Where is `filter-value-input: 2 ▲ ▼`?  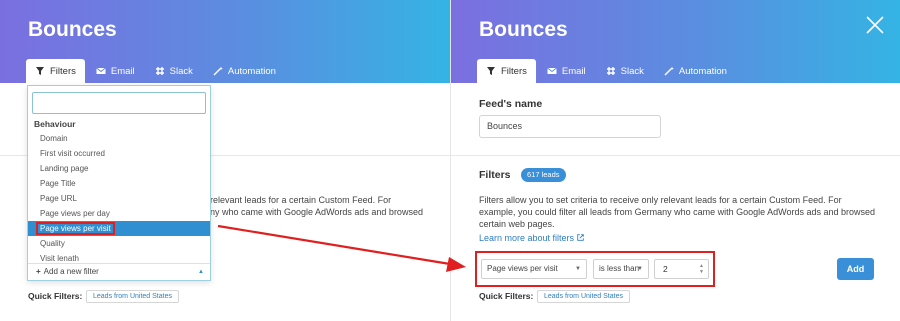 filter-value-input: 2 ▲ ▼ is located at coordinates (681, 269).